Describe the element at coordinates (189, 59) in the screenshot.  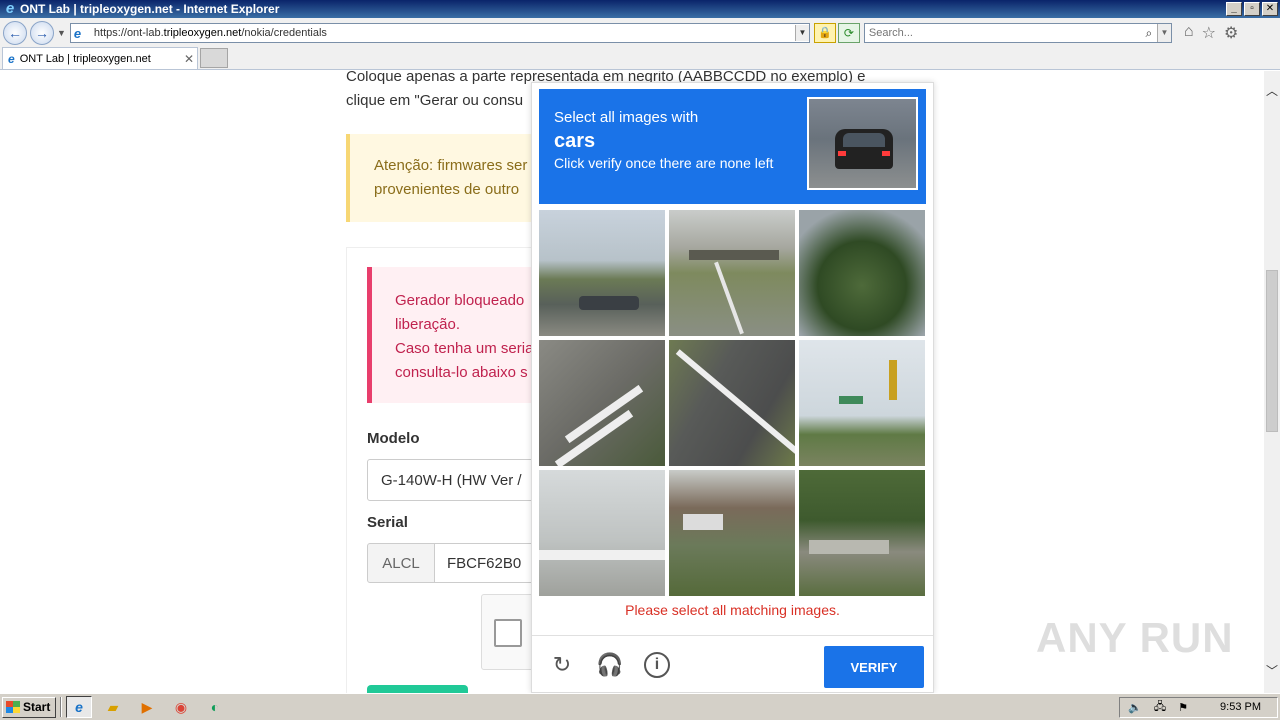
I see `close-tab-icon: ✕` at that location.